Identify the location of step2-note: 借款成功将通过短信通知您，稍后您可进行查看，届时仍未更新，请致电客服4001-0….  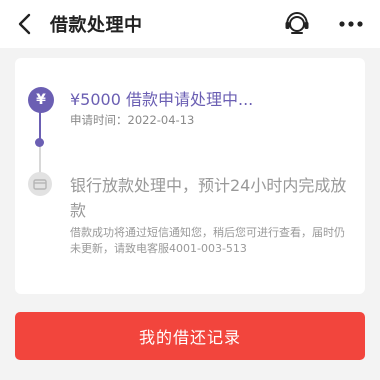
(207, 240).